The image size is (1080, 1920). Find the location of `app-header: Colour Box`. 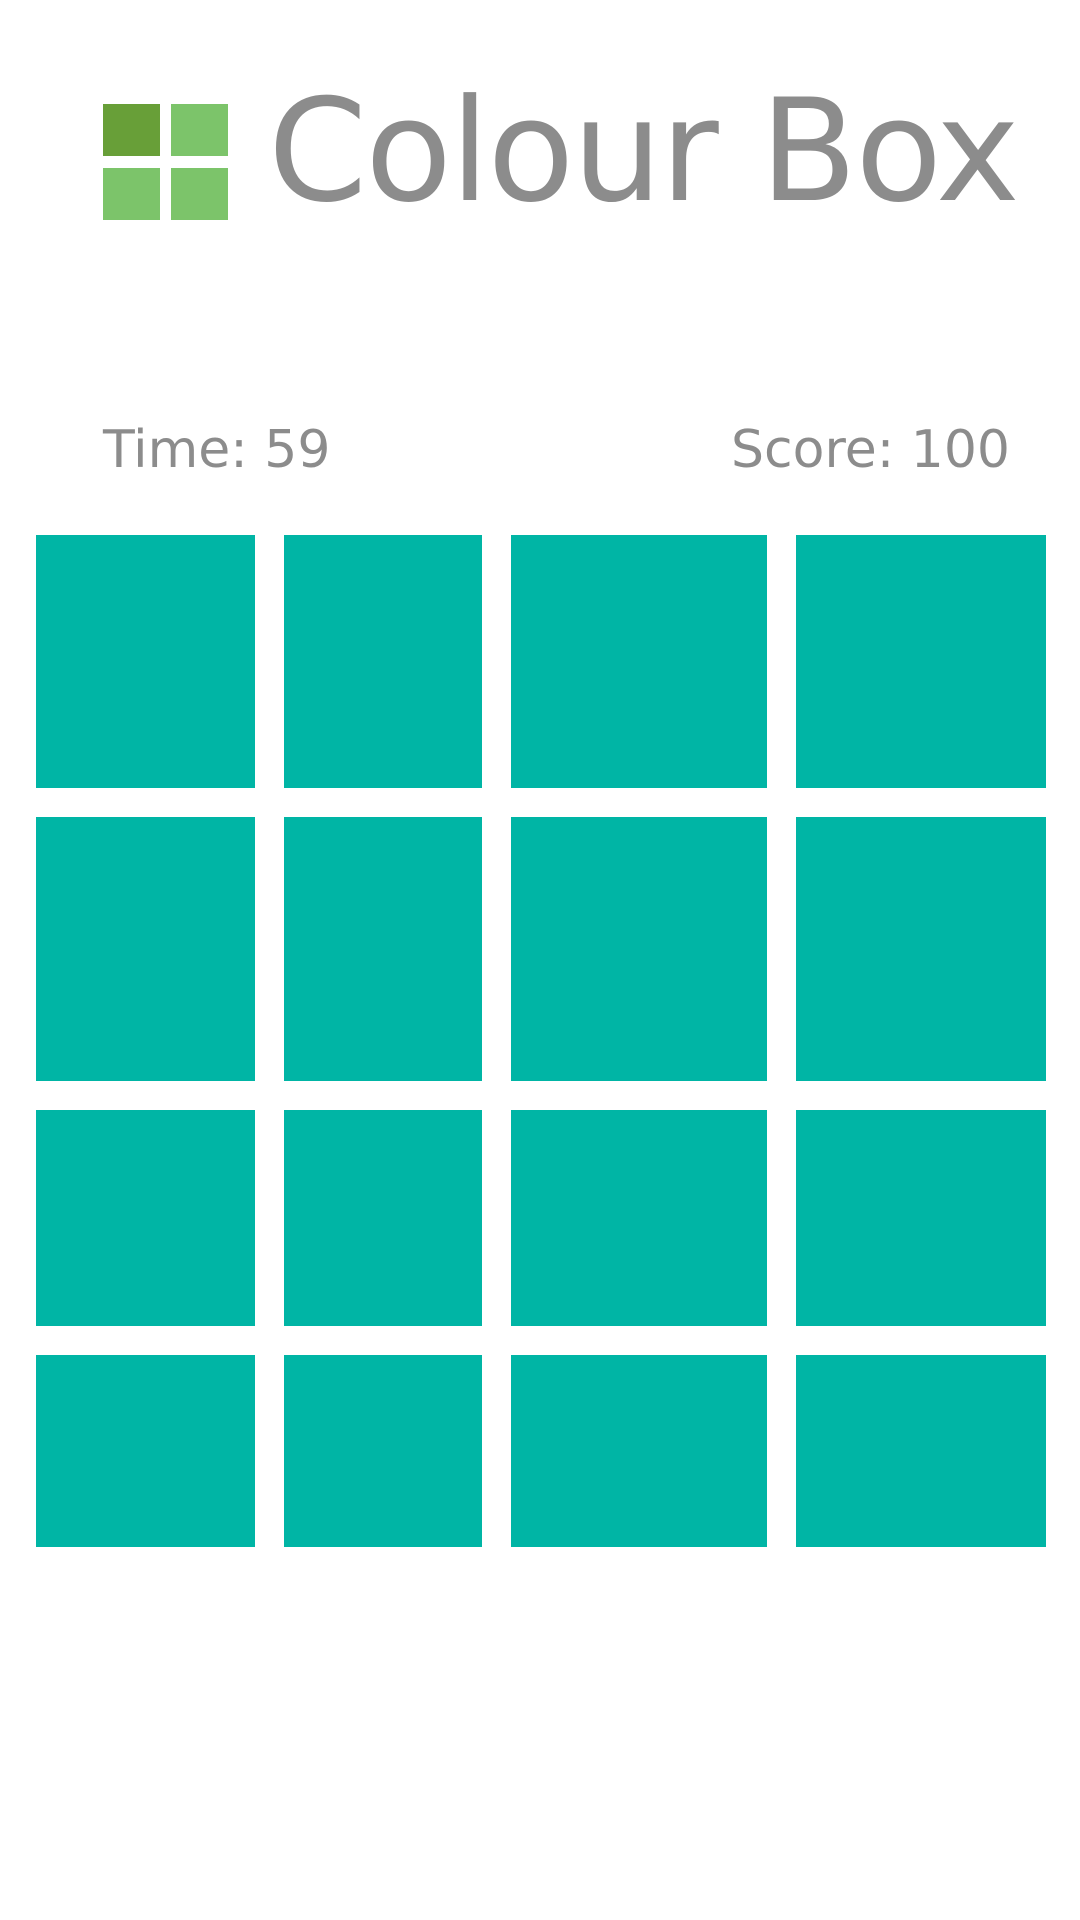

app-header: Colour Box is located at coordinates (561, 153).